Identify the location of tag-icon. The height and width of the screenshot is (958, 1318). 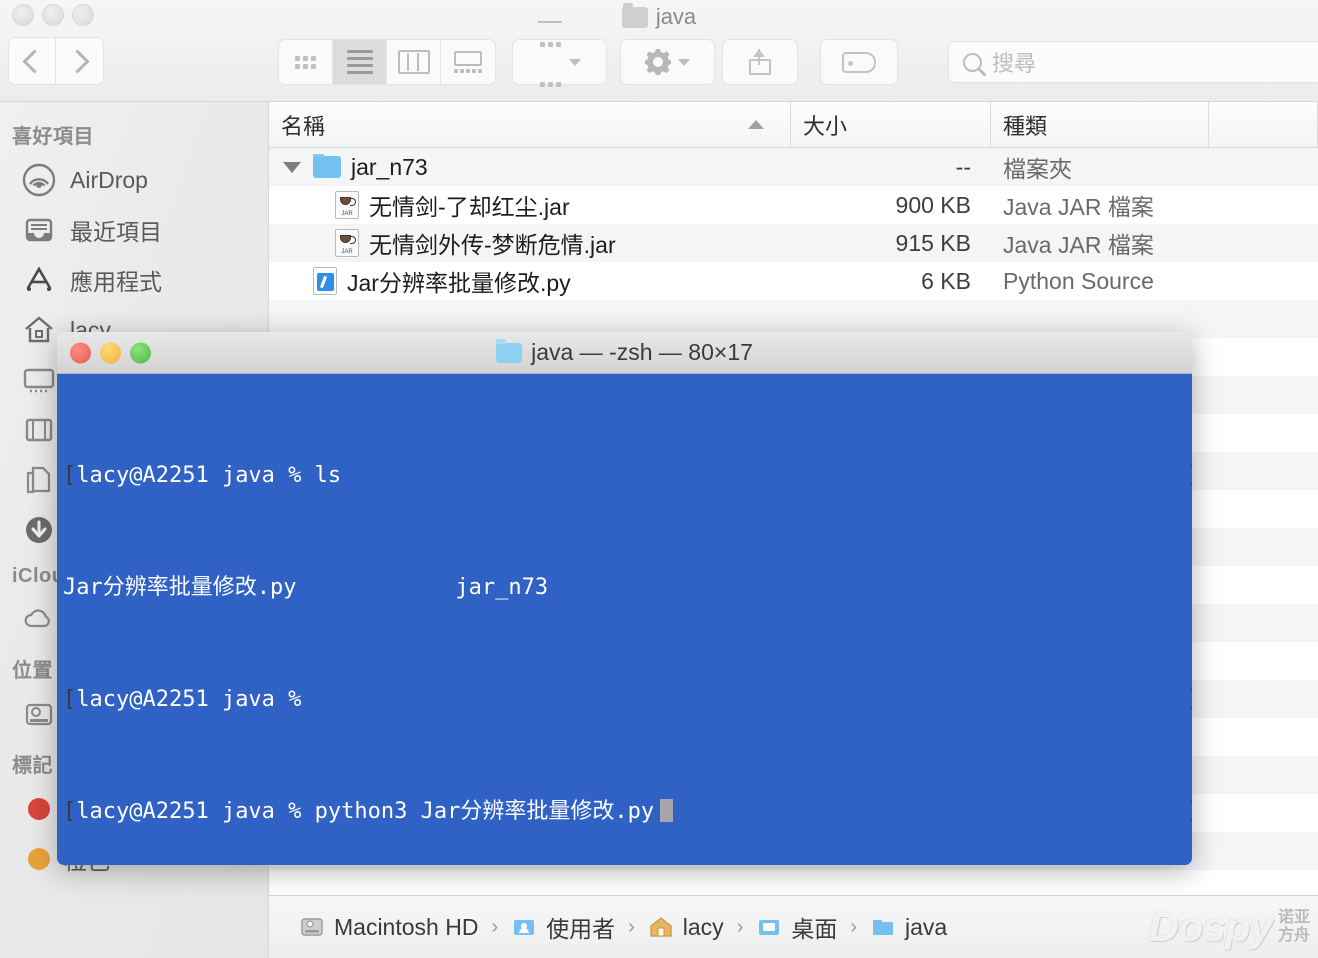
(859, 62).